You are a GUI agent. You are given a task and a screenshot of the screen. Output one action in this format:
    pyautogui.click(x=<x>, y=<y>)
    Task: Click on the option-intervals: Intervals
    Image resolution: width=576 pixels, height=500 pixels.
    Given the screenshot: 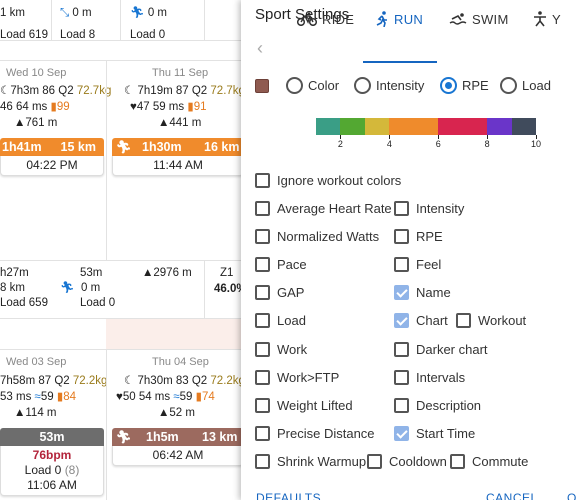 What is the action you would take?
    pyautogui.click(x=429, y=377)
    